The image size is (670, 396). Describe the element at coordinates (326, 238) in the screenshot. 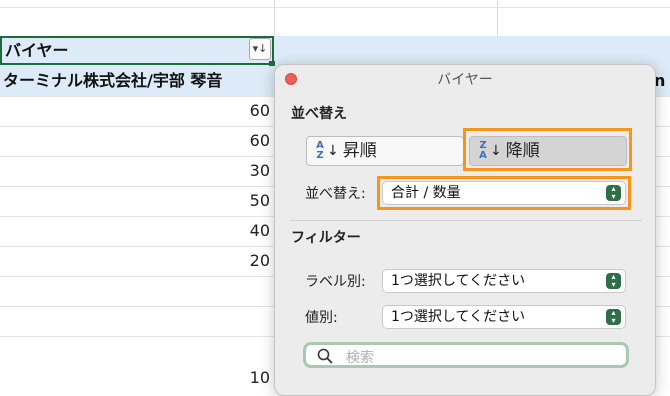

I see `filter-section-heading: フィルター` at that location.